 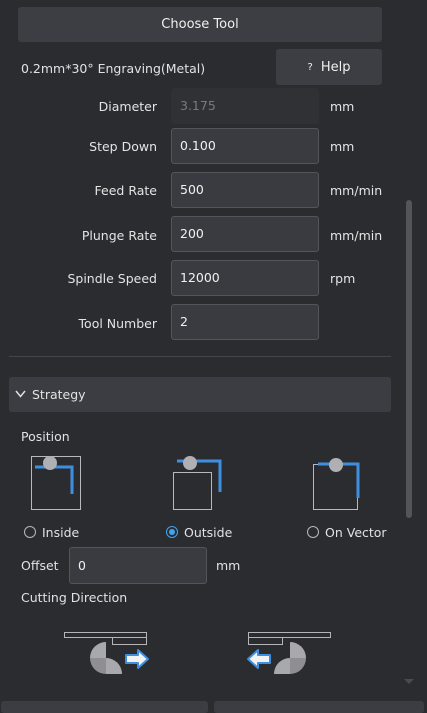 What do you see at coordinates (20, 394) in the screenshot?
I see `chevron-down-icon` at bounding box center [20, 394].